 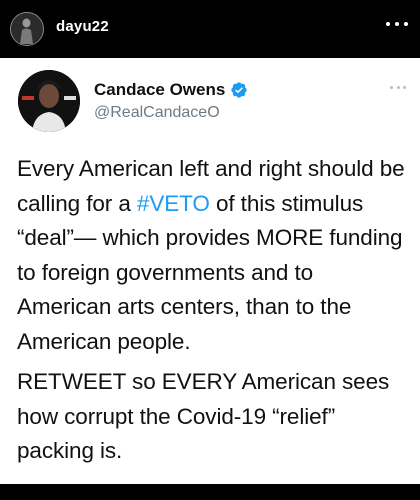 I want to click on post-username: dayu22, so click(x=82, y=26).